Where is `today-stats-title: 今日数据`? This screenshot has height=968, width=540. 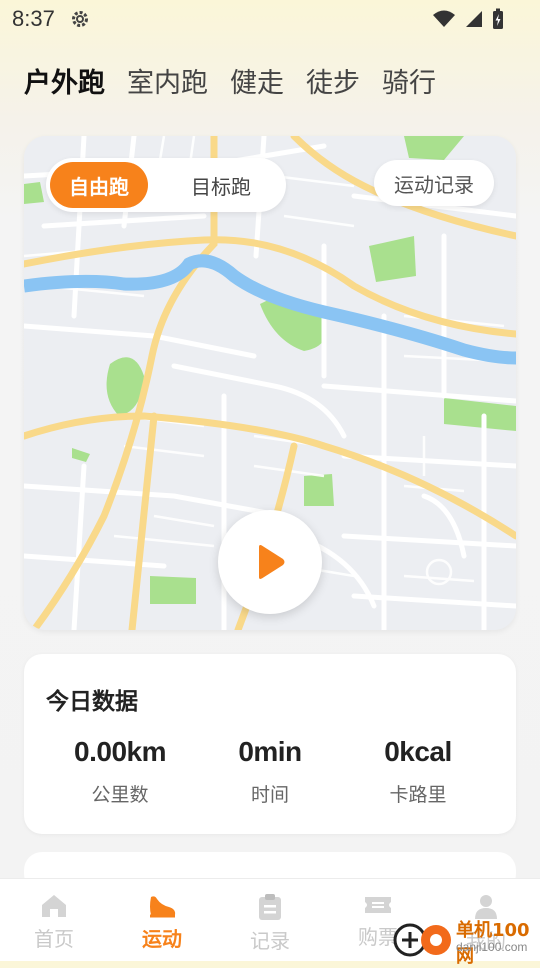 today-stats-title: 今日数据 is located at coordinates (92, 702).